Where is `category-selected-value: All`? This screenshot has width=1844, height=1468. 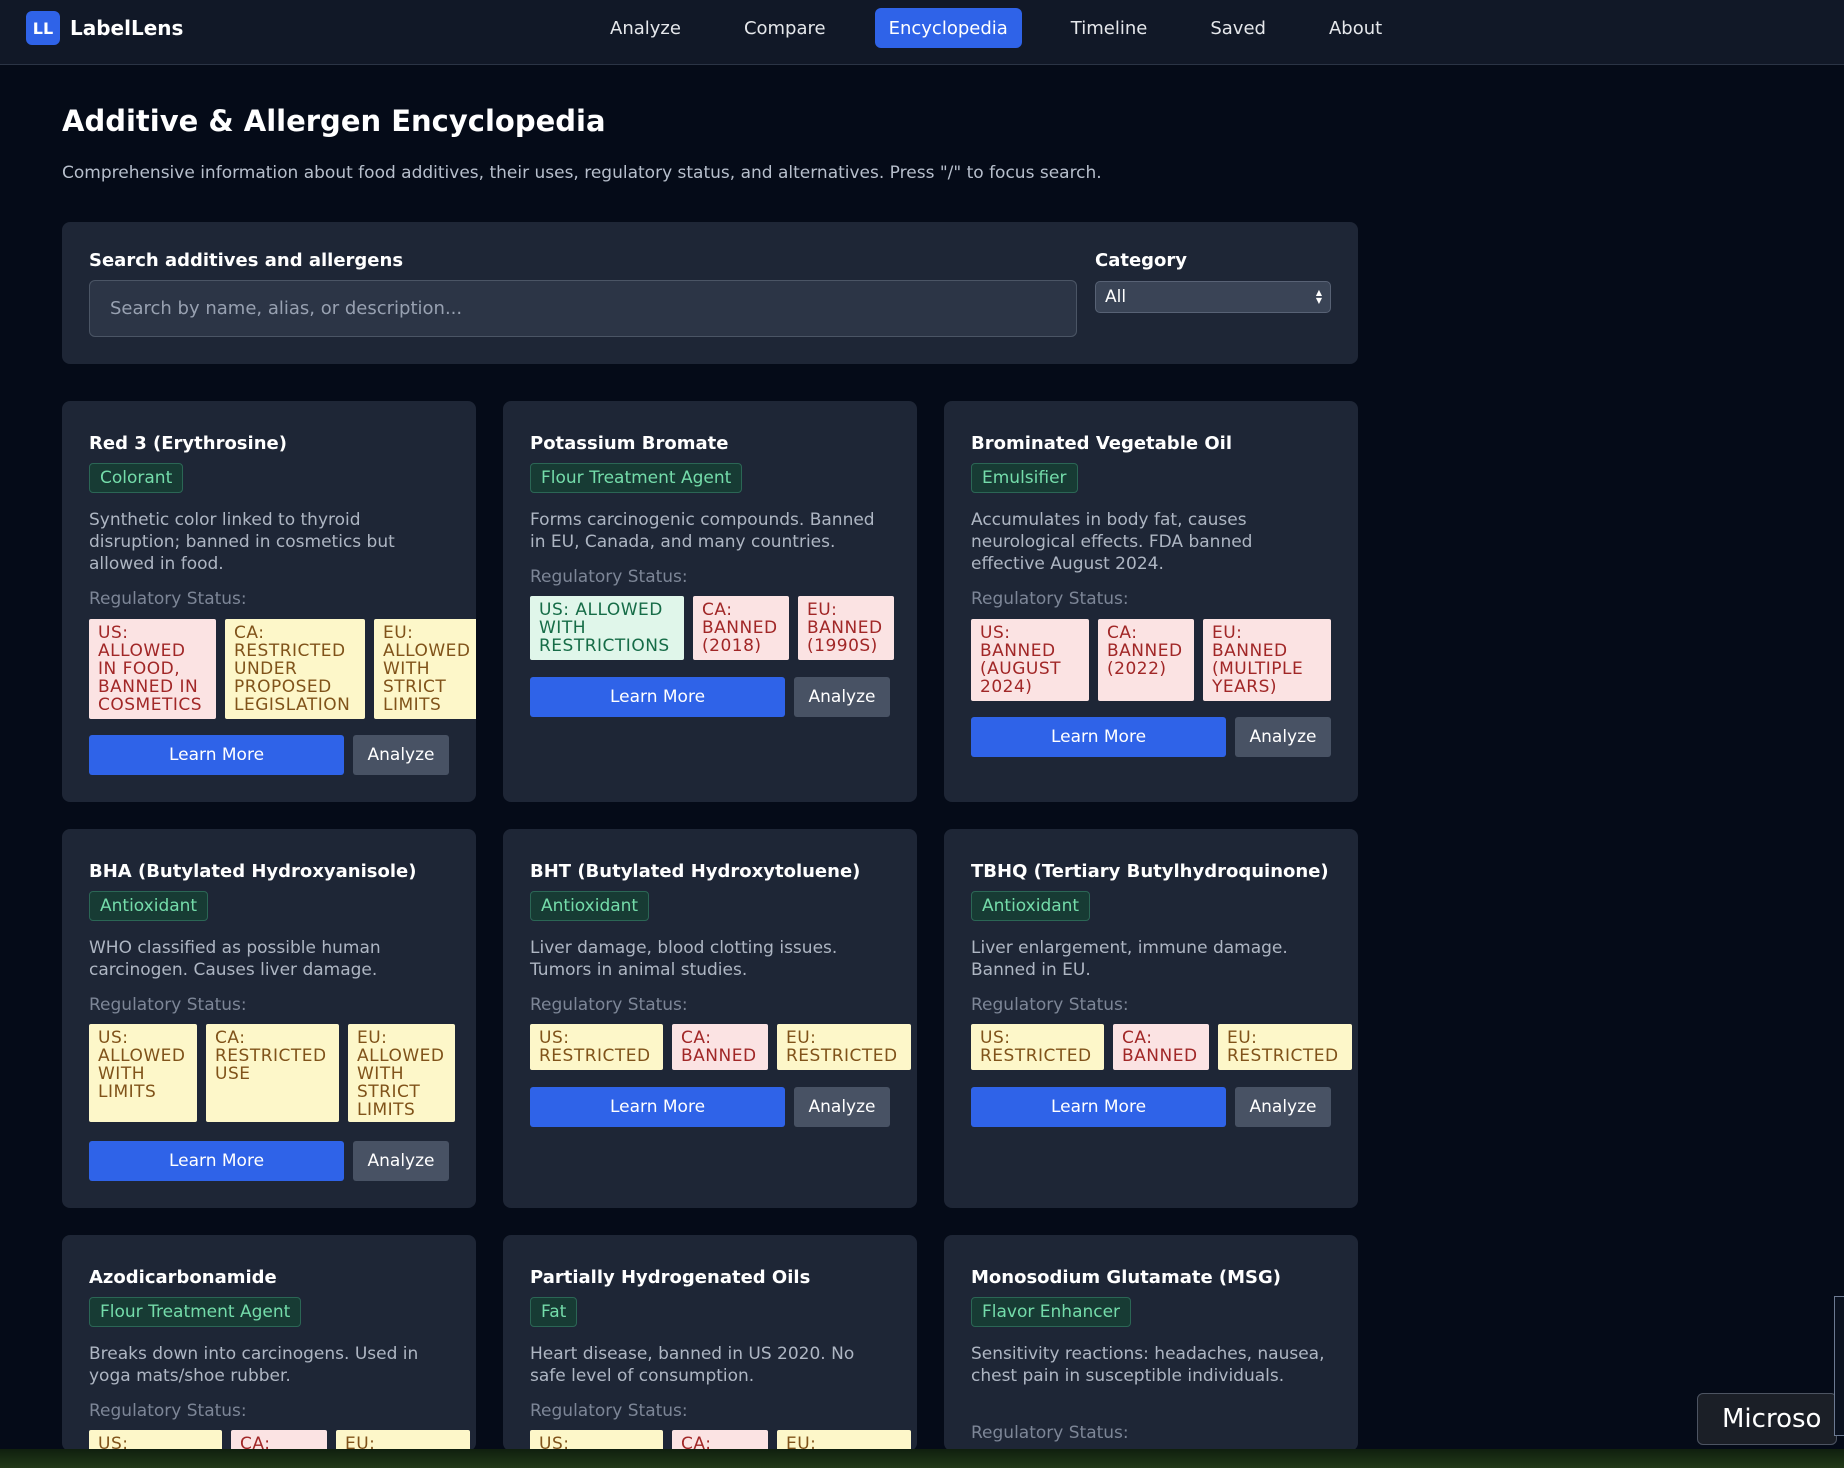 category-selected-value: All is located at coordinates (1116, 297).